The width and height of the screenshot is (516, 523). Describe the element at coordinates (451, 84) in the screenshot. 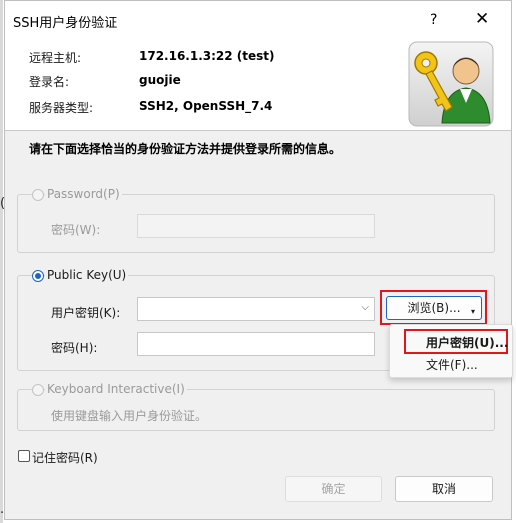

I see `key-user-icon` at that location.